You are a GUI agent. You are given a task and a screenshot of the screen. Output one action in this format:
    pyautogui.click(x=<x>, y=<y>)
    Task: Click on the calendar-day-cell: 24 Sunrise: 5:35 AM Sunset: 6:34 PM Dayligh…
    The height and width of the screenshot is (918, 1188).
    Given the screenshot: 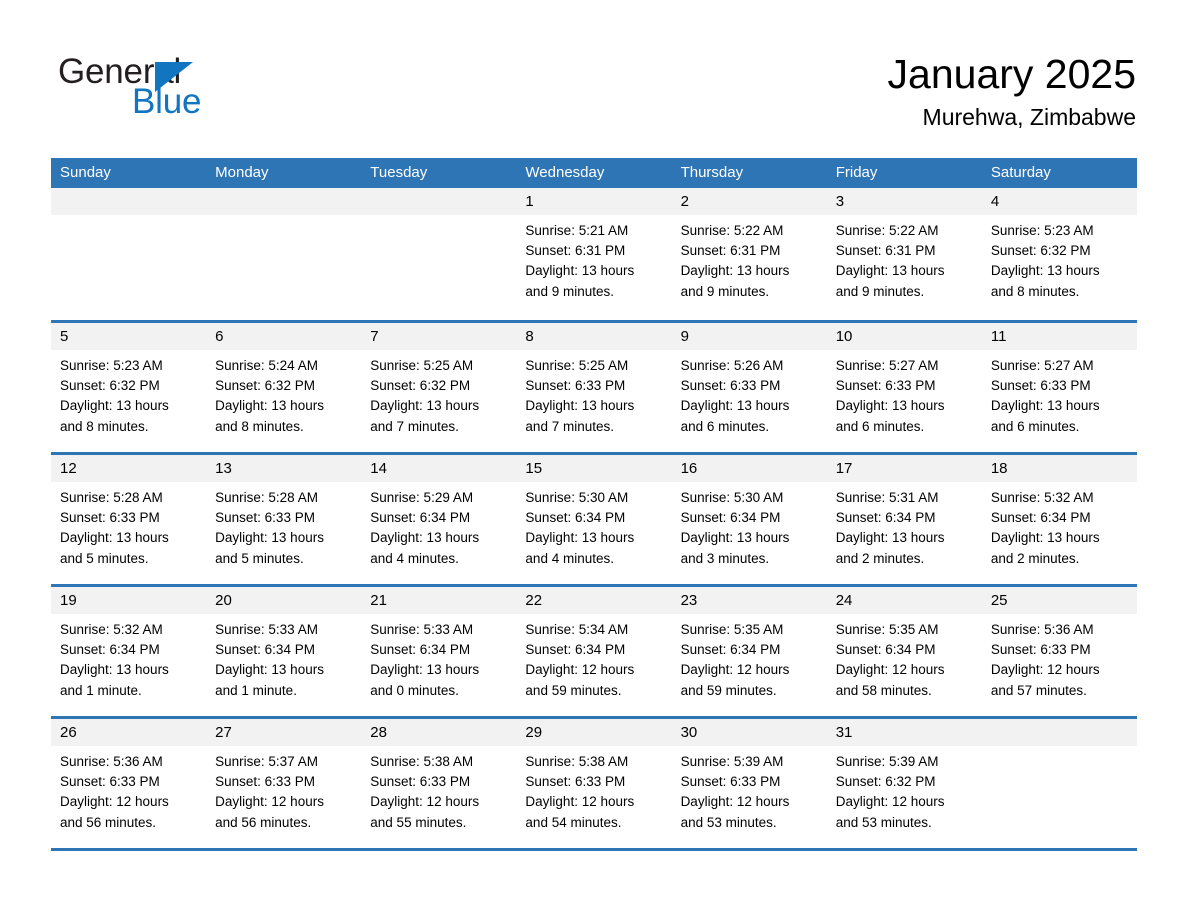 What is the action you would take?
    pyautogui.click(x=904, y=651)
    